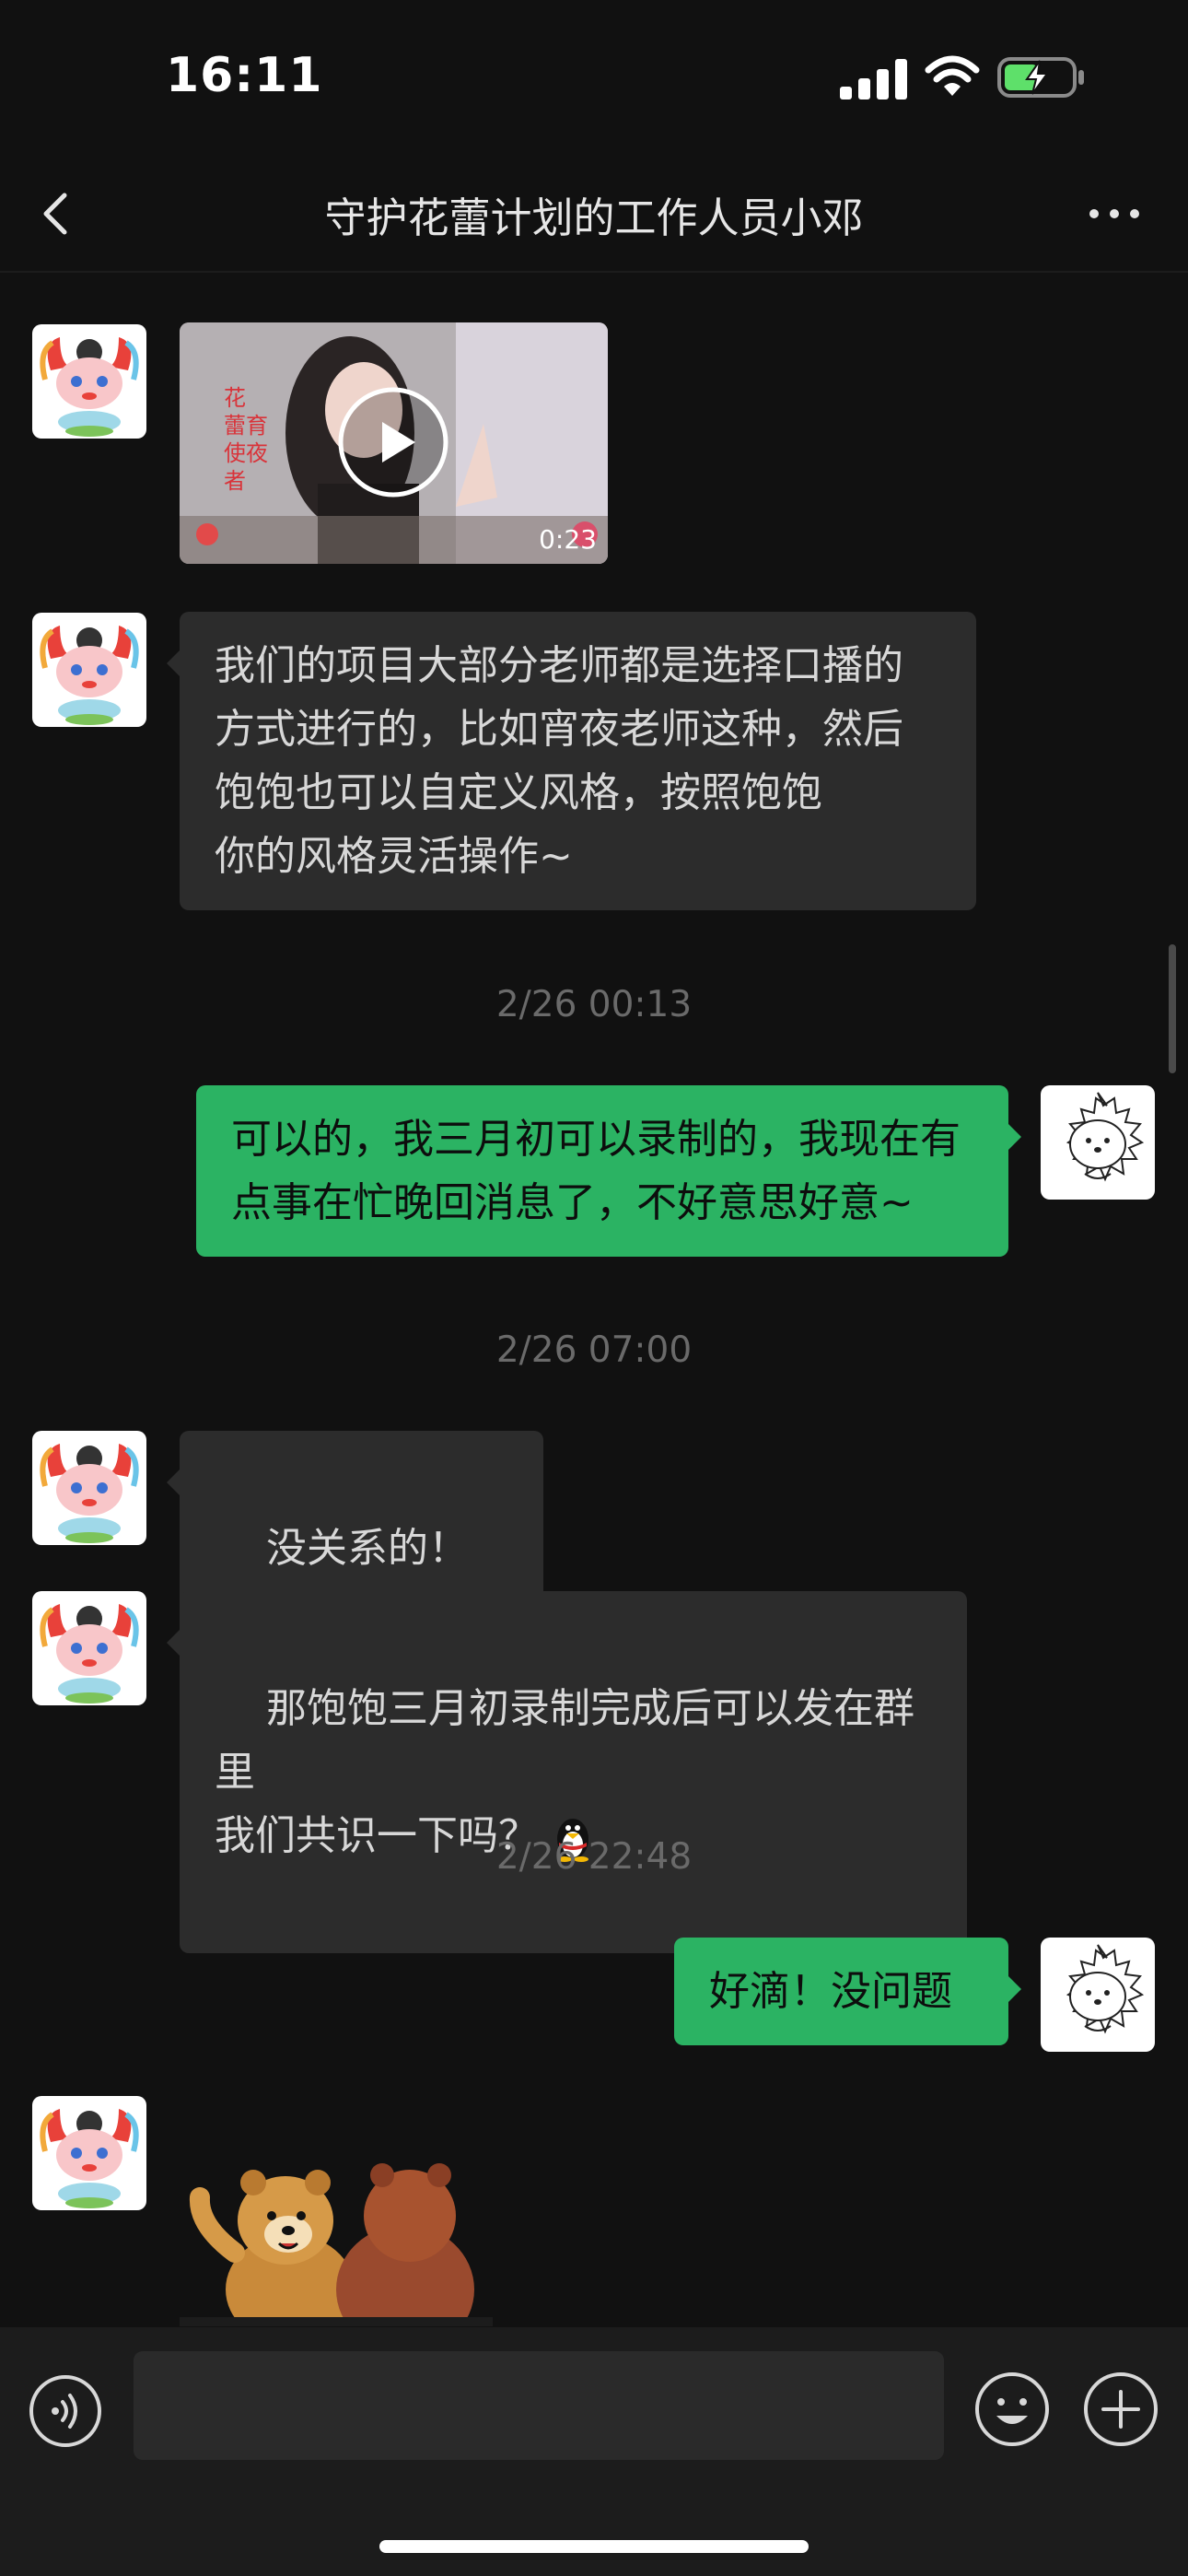 This screenshot has width=1188, height=2576. I want to click on more-dots-icon, so click(1114, 214).